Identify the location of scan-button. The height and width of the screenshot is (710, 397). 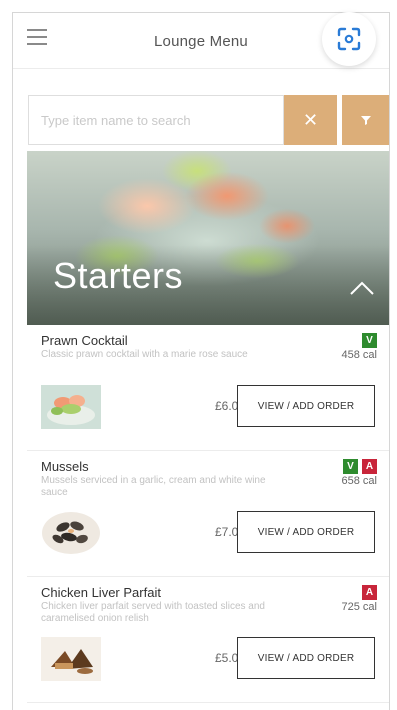
(349, 39).